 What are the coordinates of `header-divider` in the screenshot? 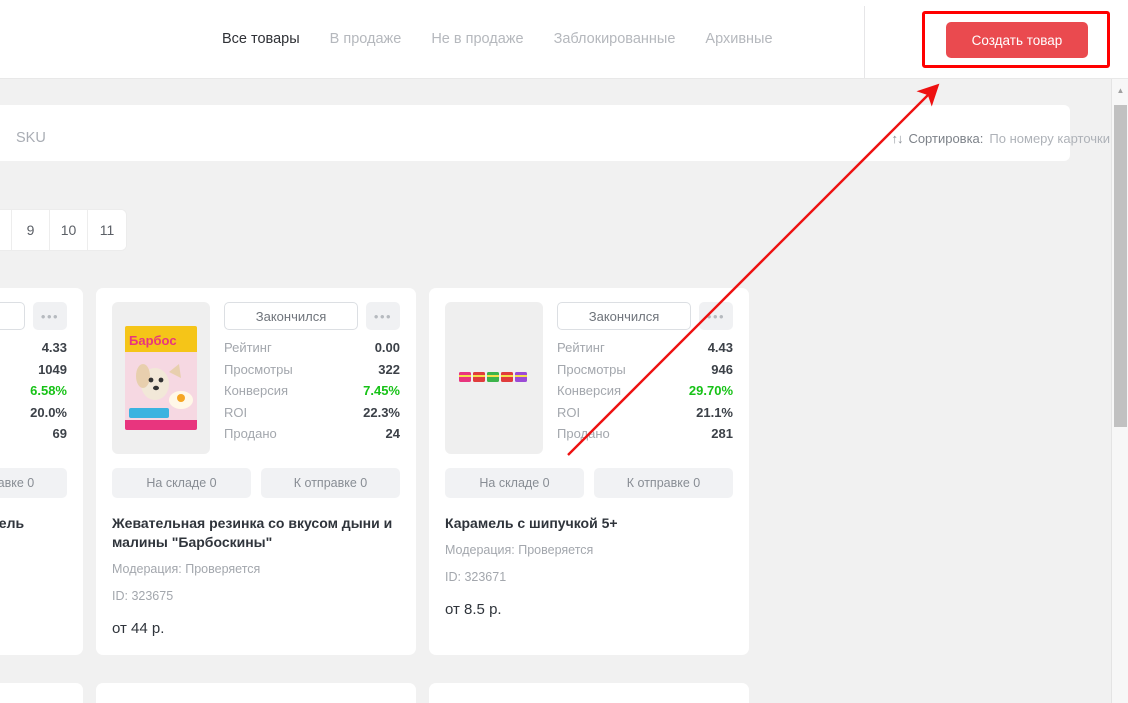 It's located at (864, 42).